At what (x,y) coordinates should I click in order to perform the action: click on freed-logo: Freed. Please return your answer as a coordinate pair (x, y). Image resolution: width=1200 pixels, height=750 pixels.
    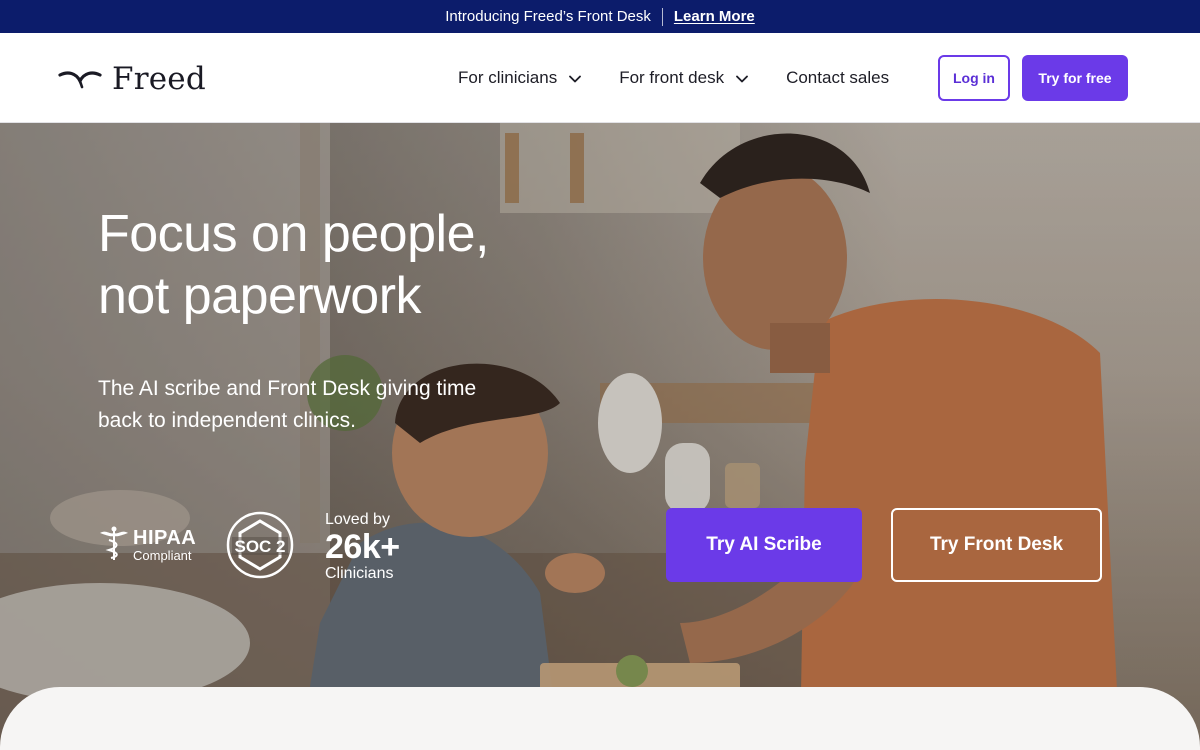
    Looking at the image, I should click on (132, 79).